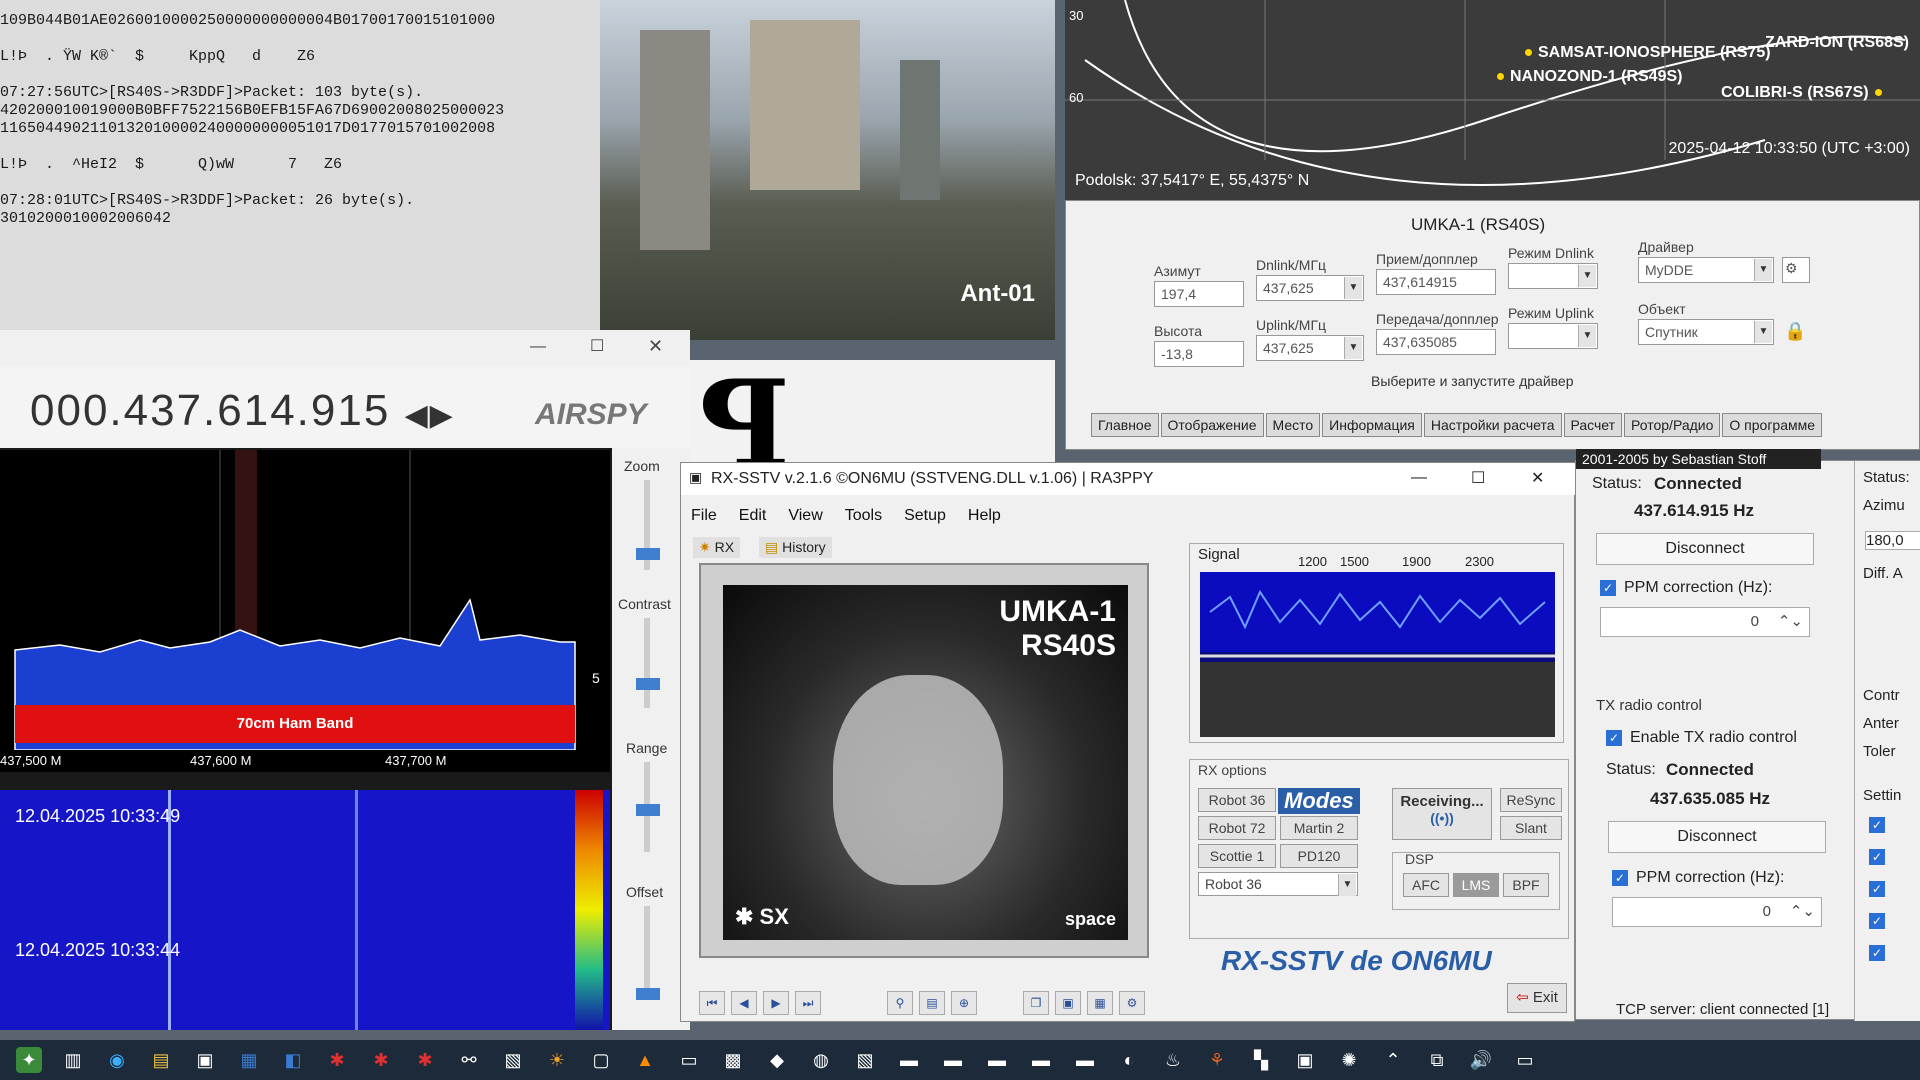 This screenshot has width=1920, height=1080. I want to click on lms-button: LMS, so click(1476, 885).